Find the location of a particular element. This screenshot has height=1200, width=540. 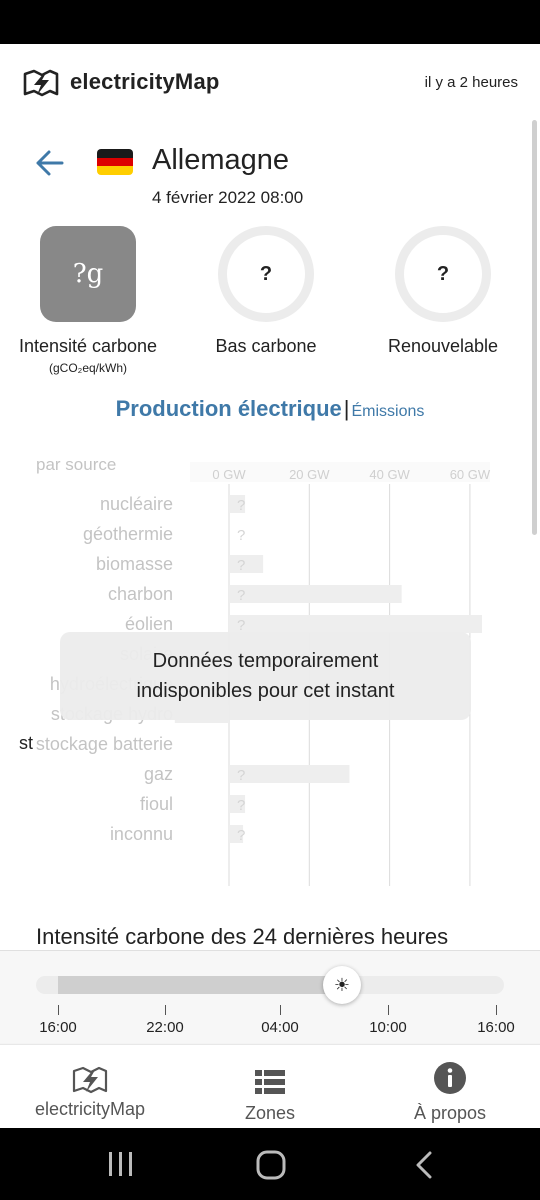

category-label: nucléaire is located at coordinates (136, 504).